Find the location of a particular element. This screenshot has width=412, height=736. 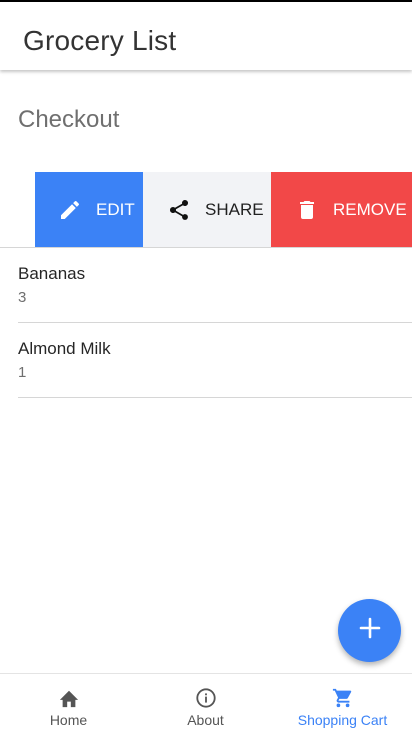

edit-button: EDIT is located at coordinates (89, 210).